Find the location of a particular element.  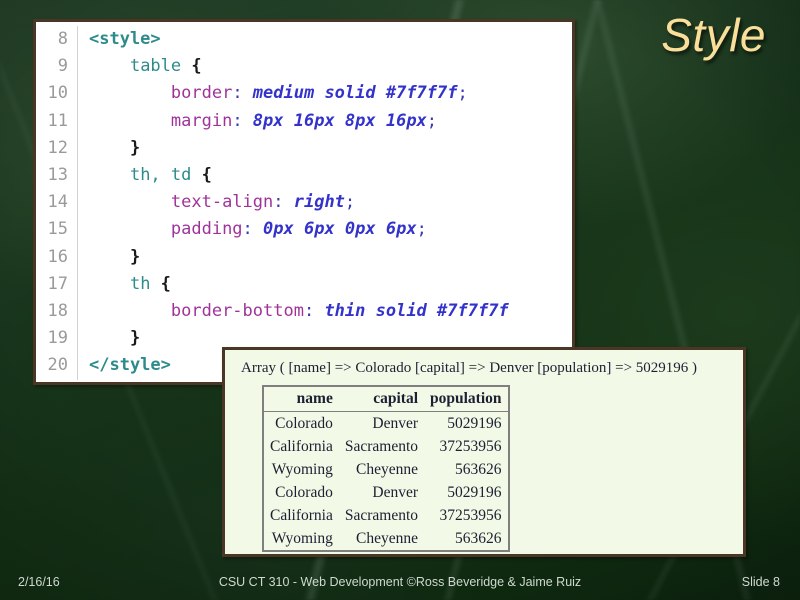

code-token: <style> is located at coordinates (125, 39).